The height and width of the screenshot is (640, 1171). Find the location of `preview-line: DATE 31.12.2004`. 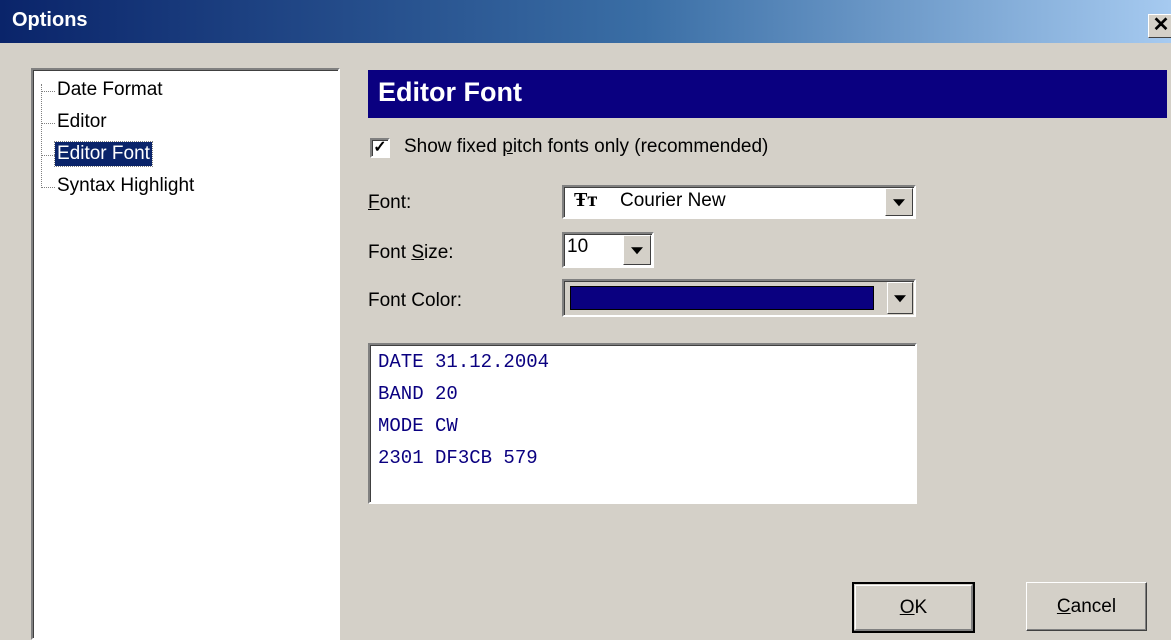

preview-line: DATE 31.12.2004 is located at coordinates (464, 362).